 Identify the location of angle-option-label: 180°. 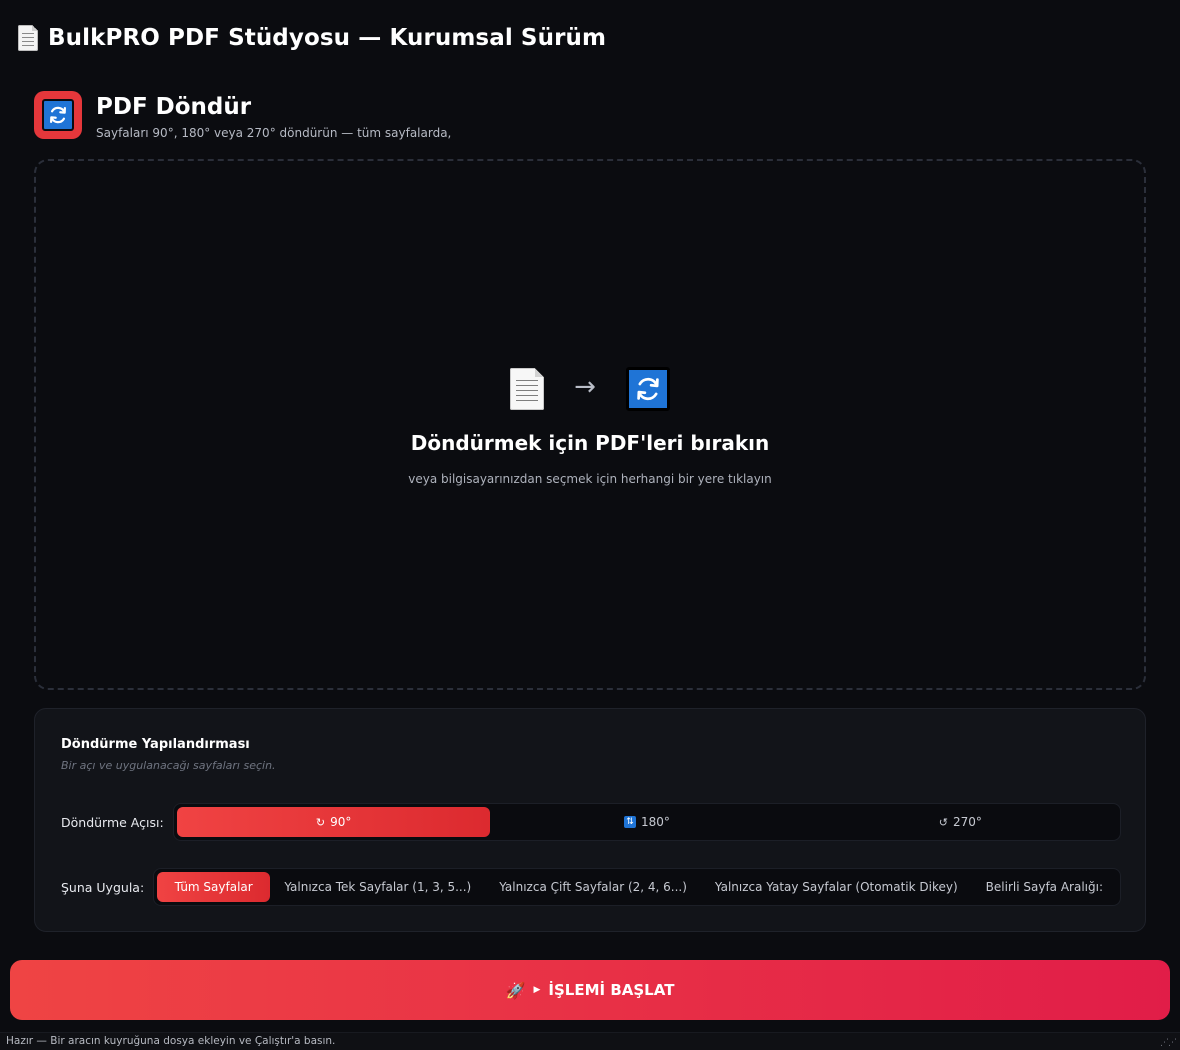
(655, 822).